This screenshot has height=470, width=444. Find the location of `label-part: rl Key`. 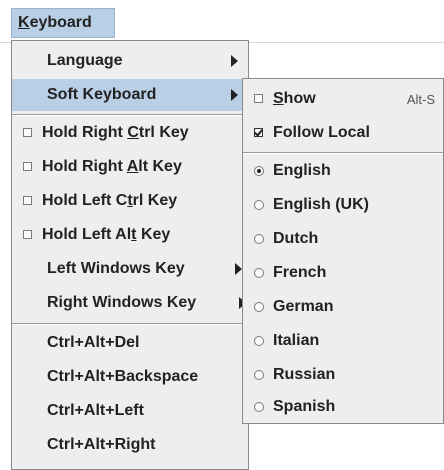

label-part: rl Key is located at coordinates (155, 200).